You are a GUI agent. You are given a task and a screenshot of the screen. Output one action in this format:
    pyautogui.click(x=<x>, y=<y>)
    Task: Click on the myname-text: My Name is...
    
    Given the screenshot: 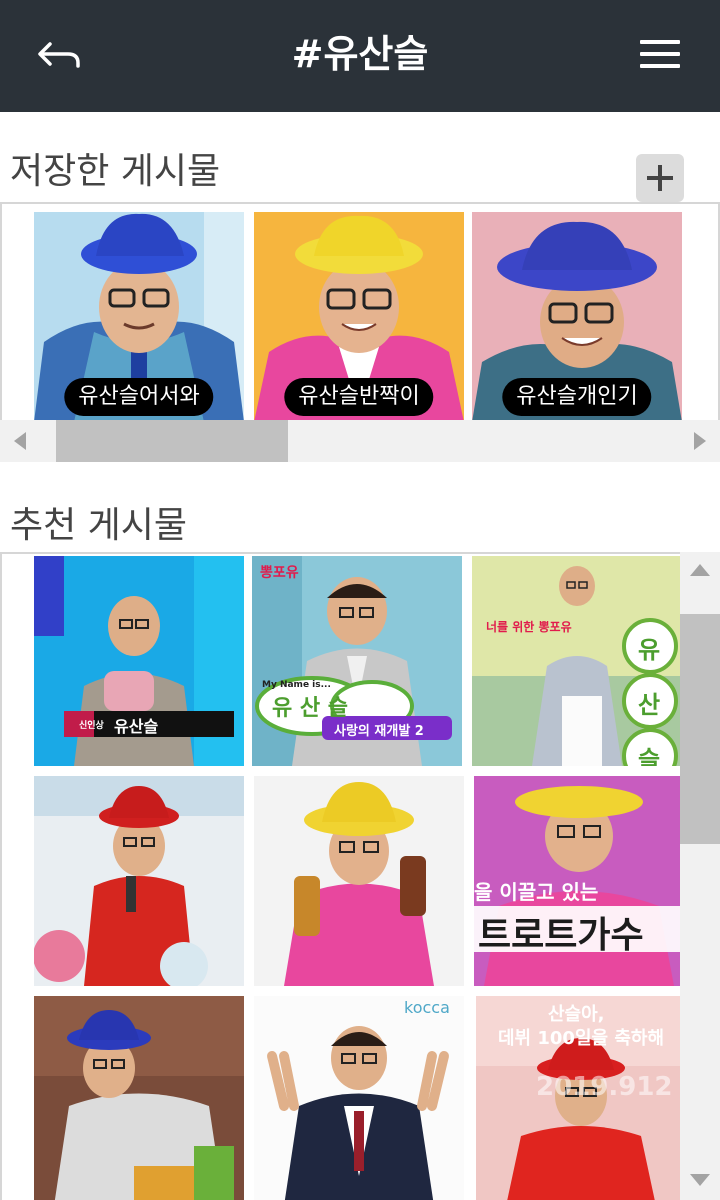 What is the action you would take?
    pyautogui.click(x=296, y=685)
    